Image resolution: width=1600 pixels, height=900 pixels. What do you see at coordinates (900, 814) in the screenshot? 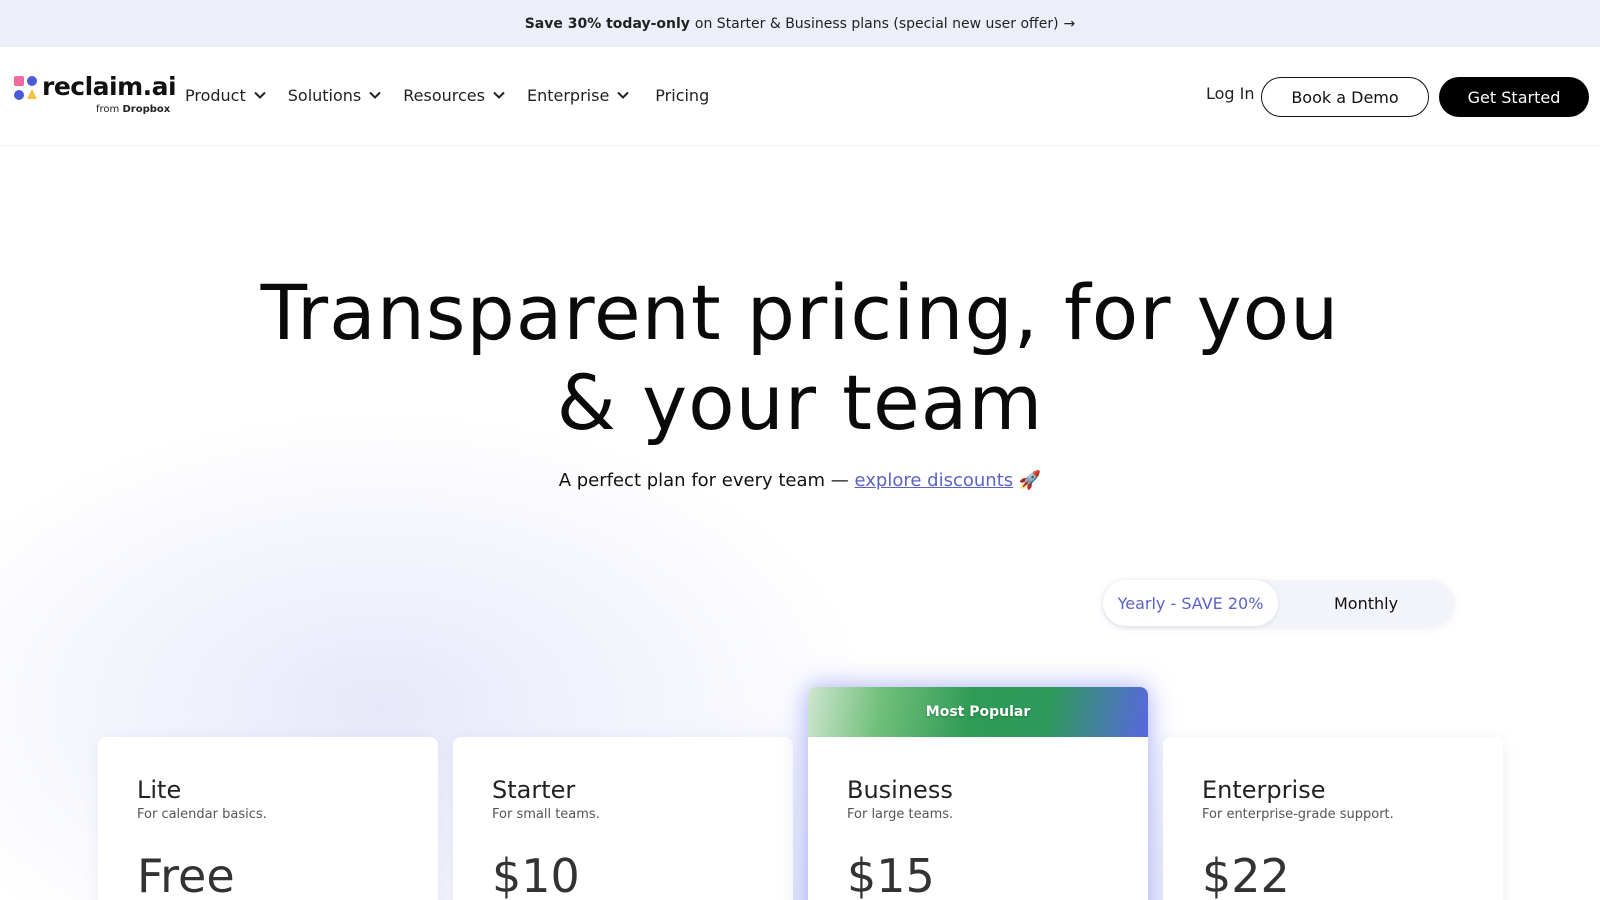
I see `plan-description: For large teams.` at bounding box center [900, 814].